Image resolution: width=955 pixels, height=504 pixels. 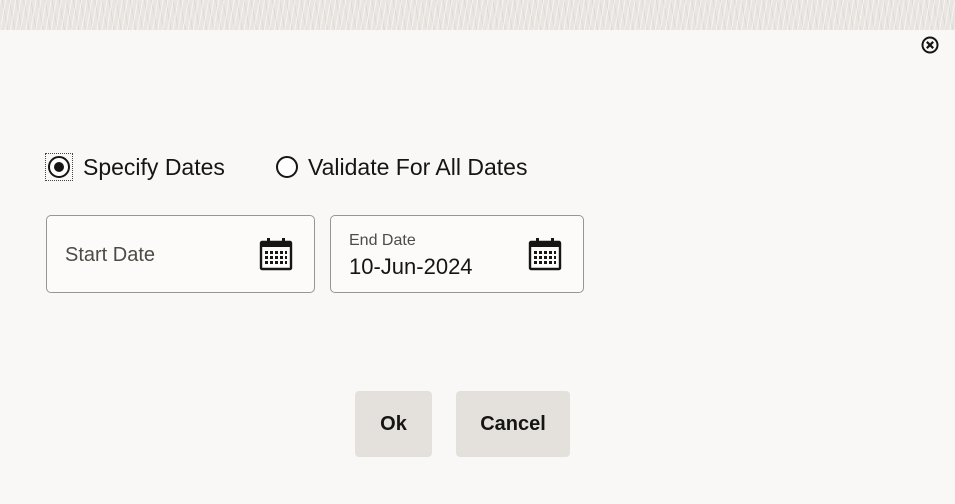 What do you see at coordinates (418, 166) in the screenshot?
I see `radio-validate-all-dates-label: Validate For All Dates` at bounding box center [418, 166].